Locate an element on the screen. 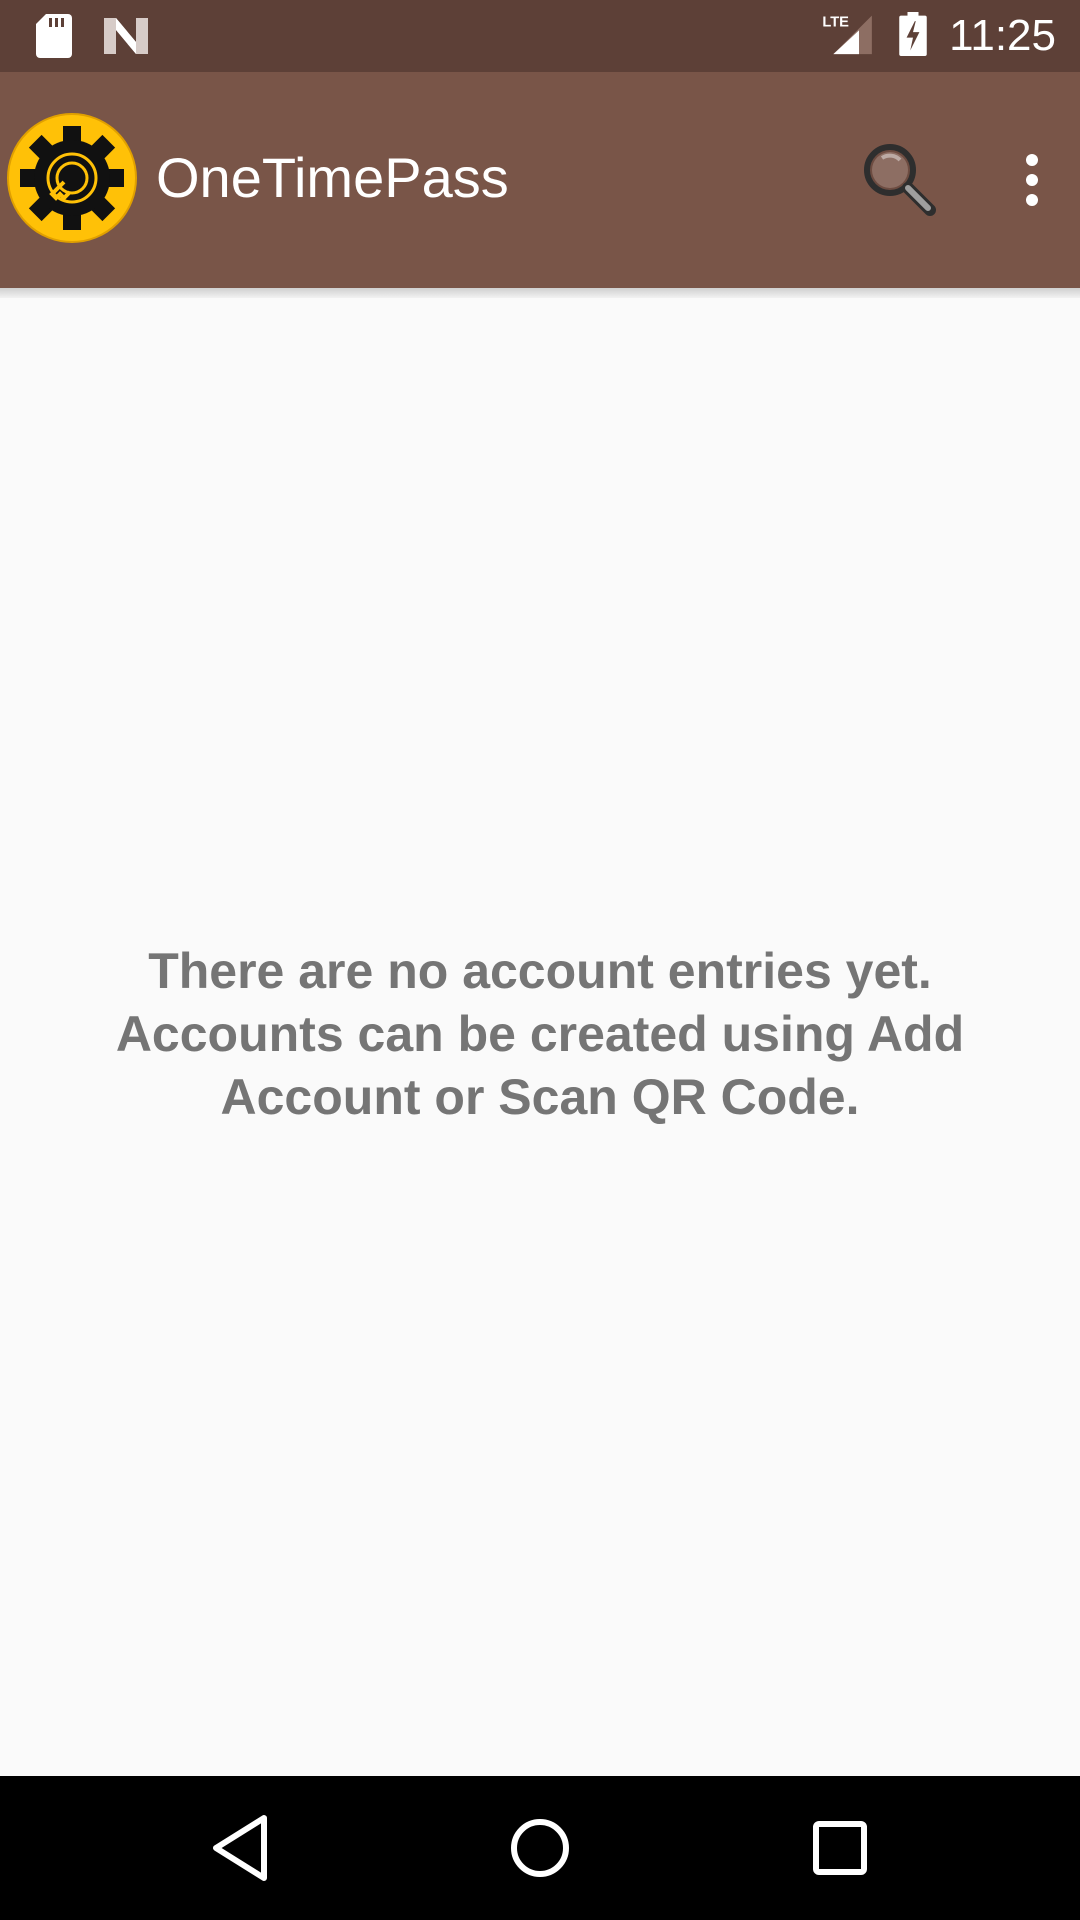 The height and width of the screenshot is (1920, 1080). recents-icon is located at coordinates (840, 1848).